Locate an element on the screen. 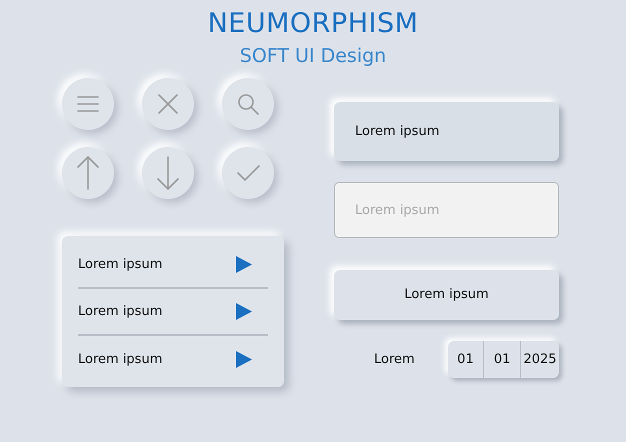 The width and height of the screenshot is (626, 442). search-icon is located at coordinates (248, 104).